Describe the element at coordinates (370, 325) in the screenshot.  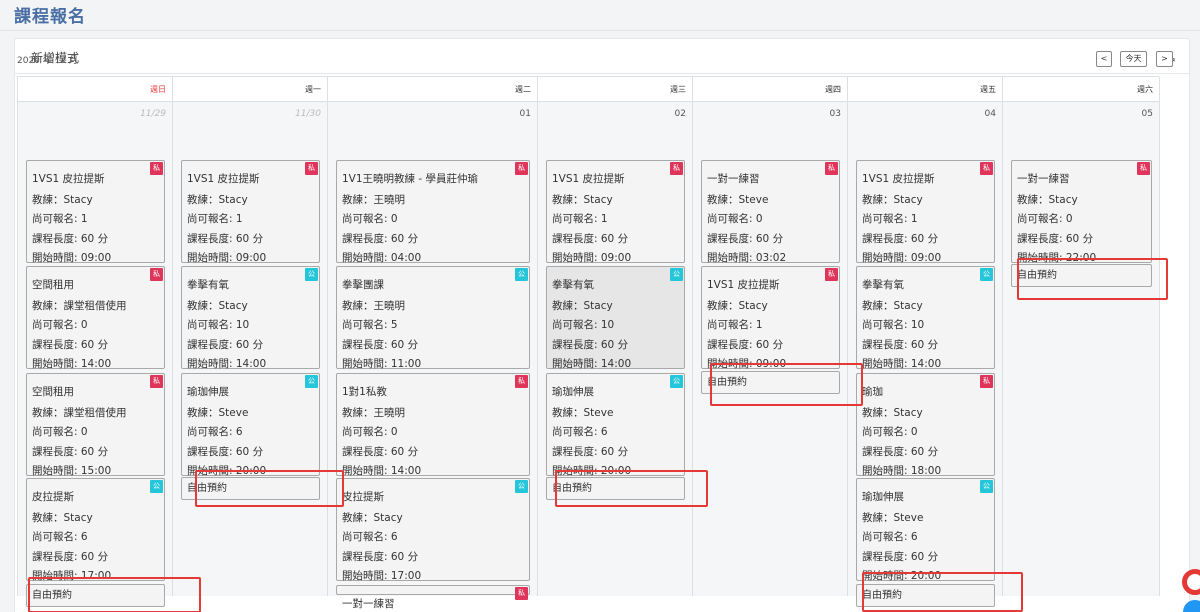
I see `course-slots: 尚可報名: 5` at that location.